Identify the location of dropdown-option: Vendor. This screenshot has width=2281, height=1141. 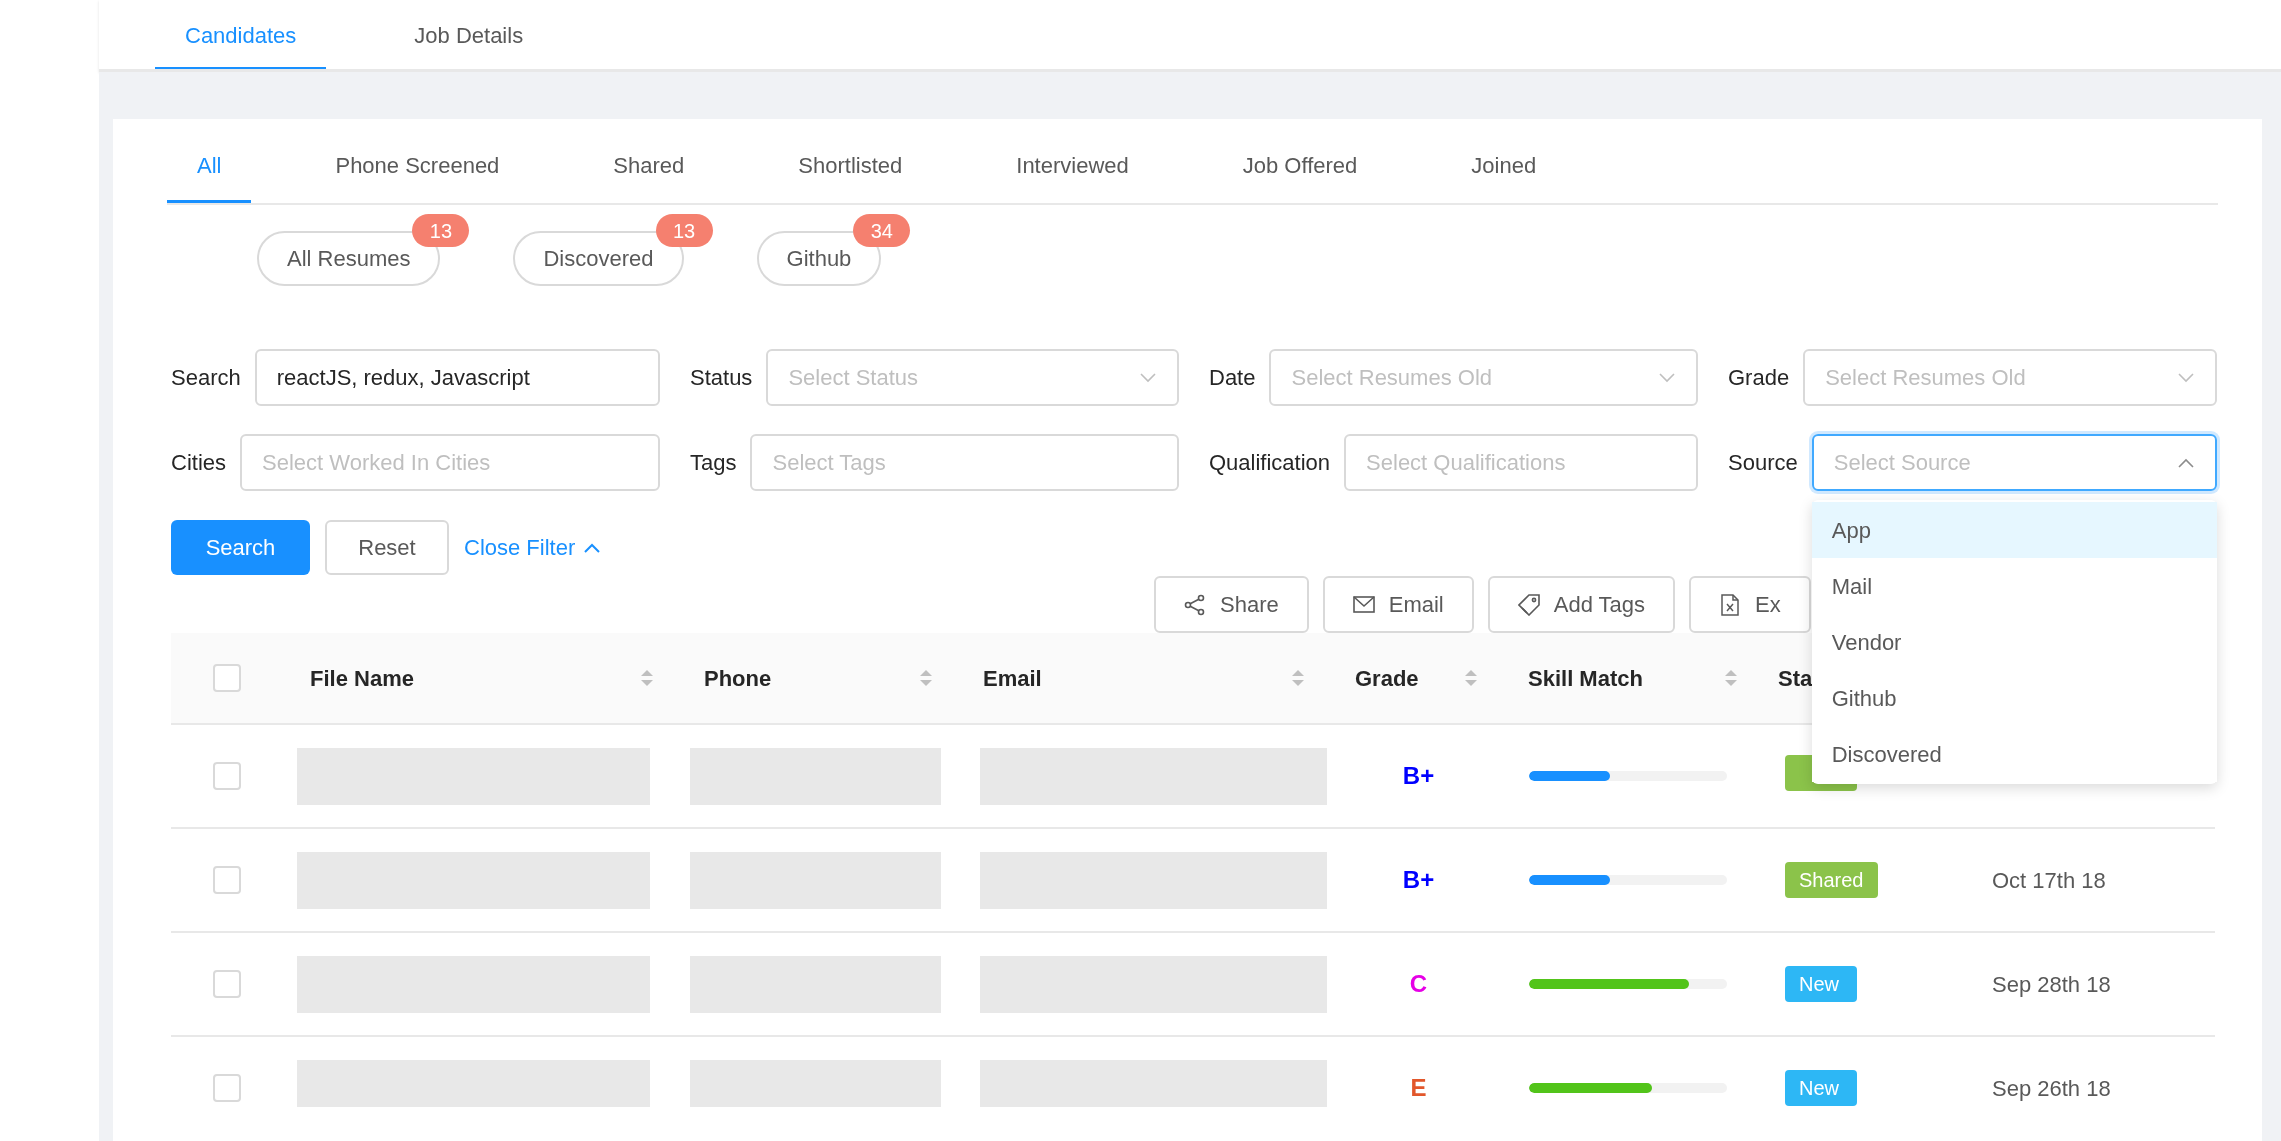
(2014, 642).